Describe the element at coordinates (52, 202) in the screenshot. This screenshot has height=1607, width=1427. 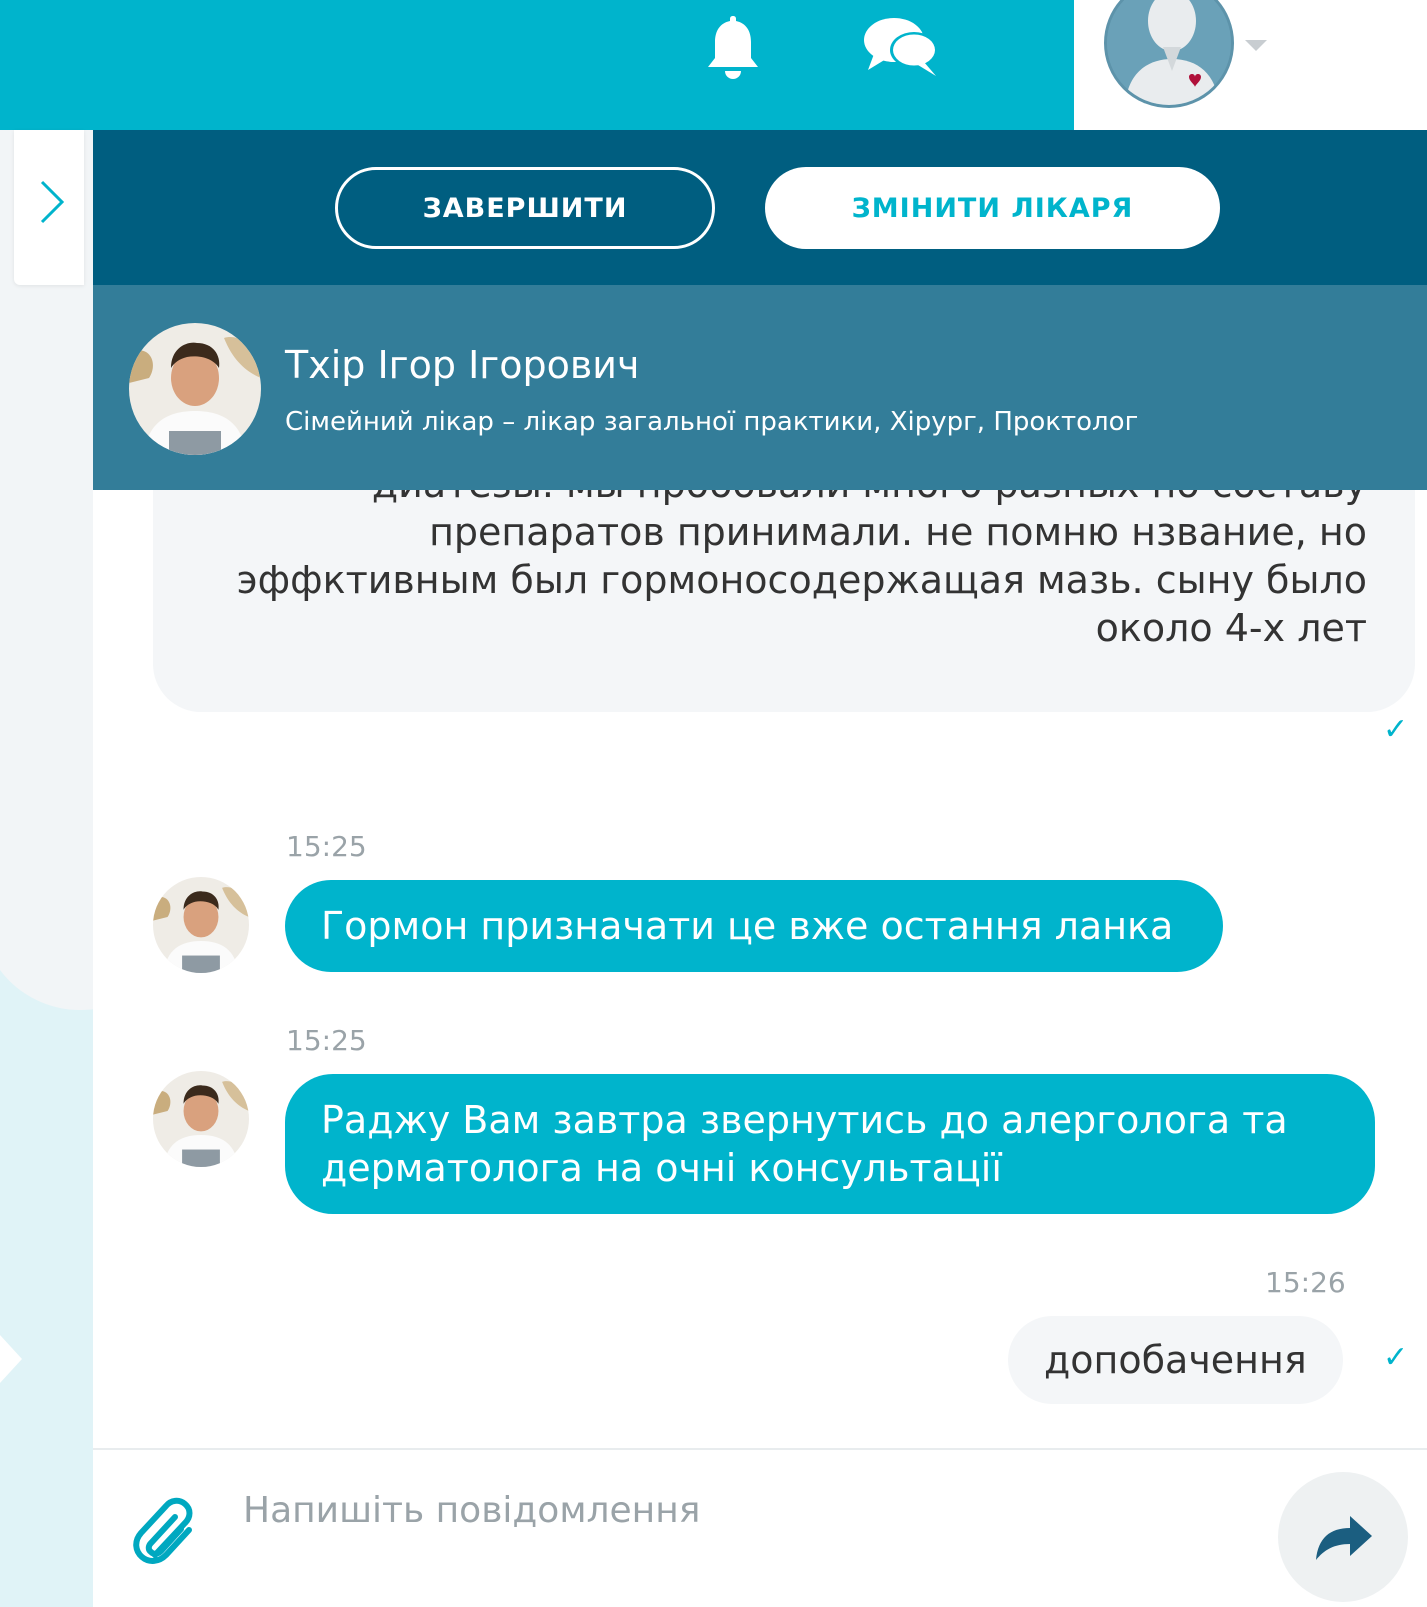
I see `chevron-right-icon` at that location.